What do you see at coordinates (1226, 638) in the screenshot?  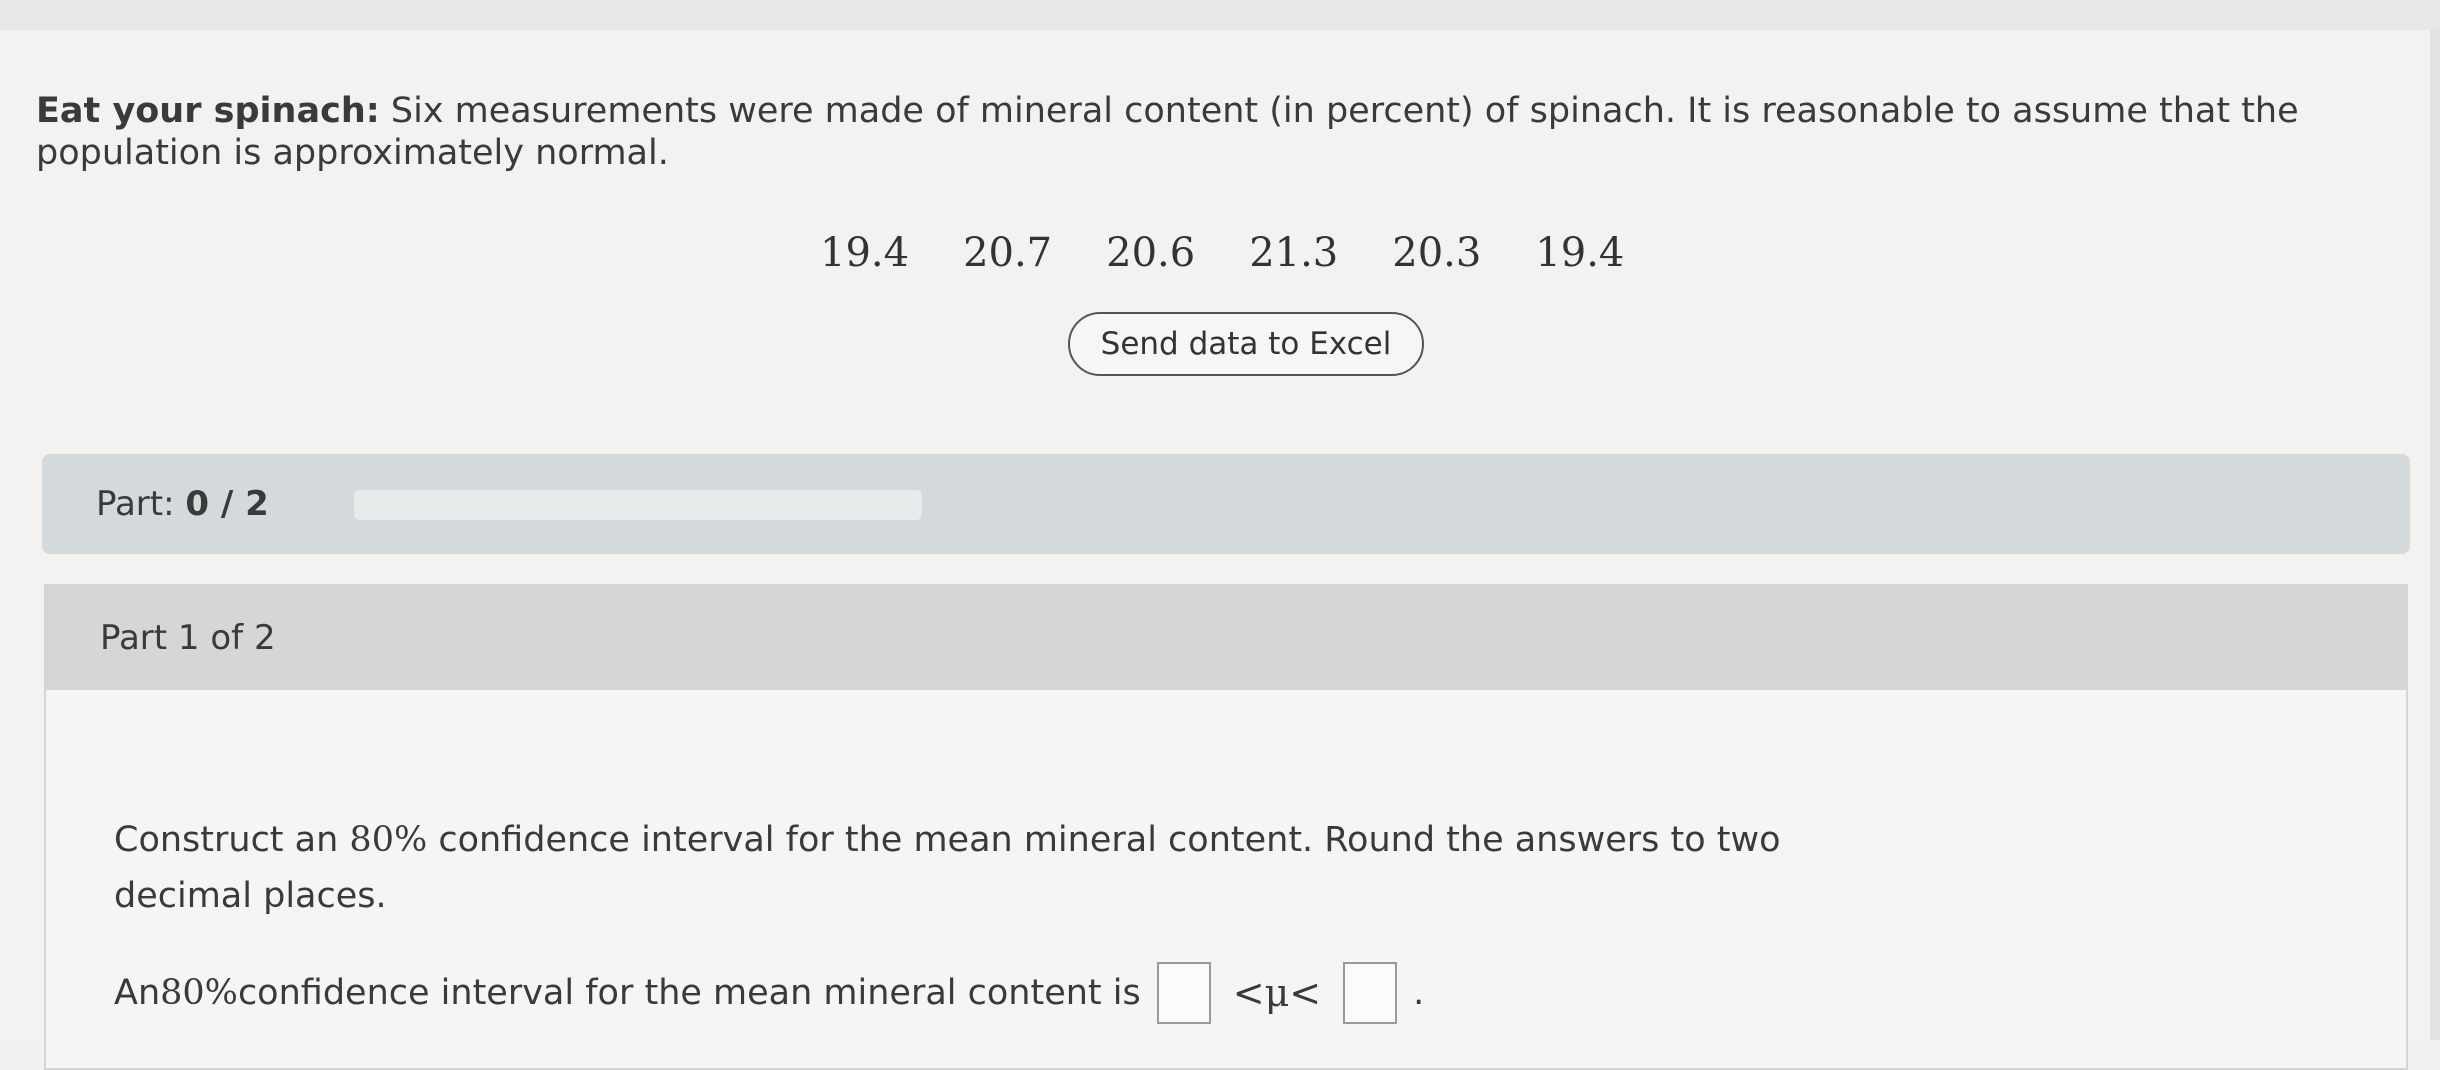 I see `part-header: Part 1 of 2` at bounding box center [1226, 638].